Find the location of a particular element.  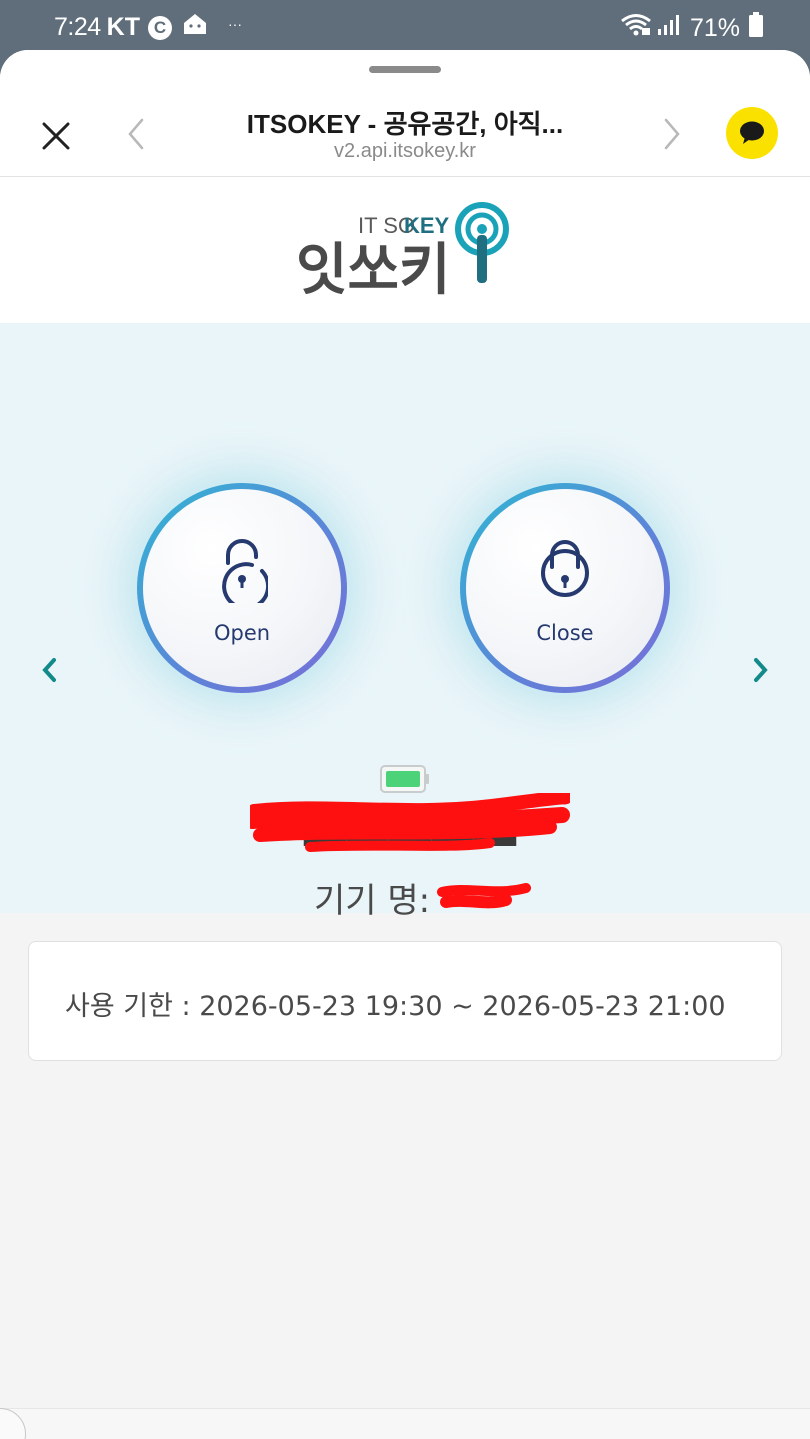

close-button-label: Close is located at coordinates (565, 633).